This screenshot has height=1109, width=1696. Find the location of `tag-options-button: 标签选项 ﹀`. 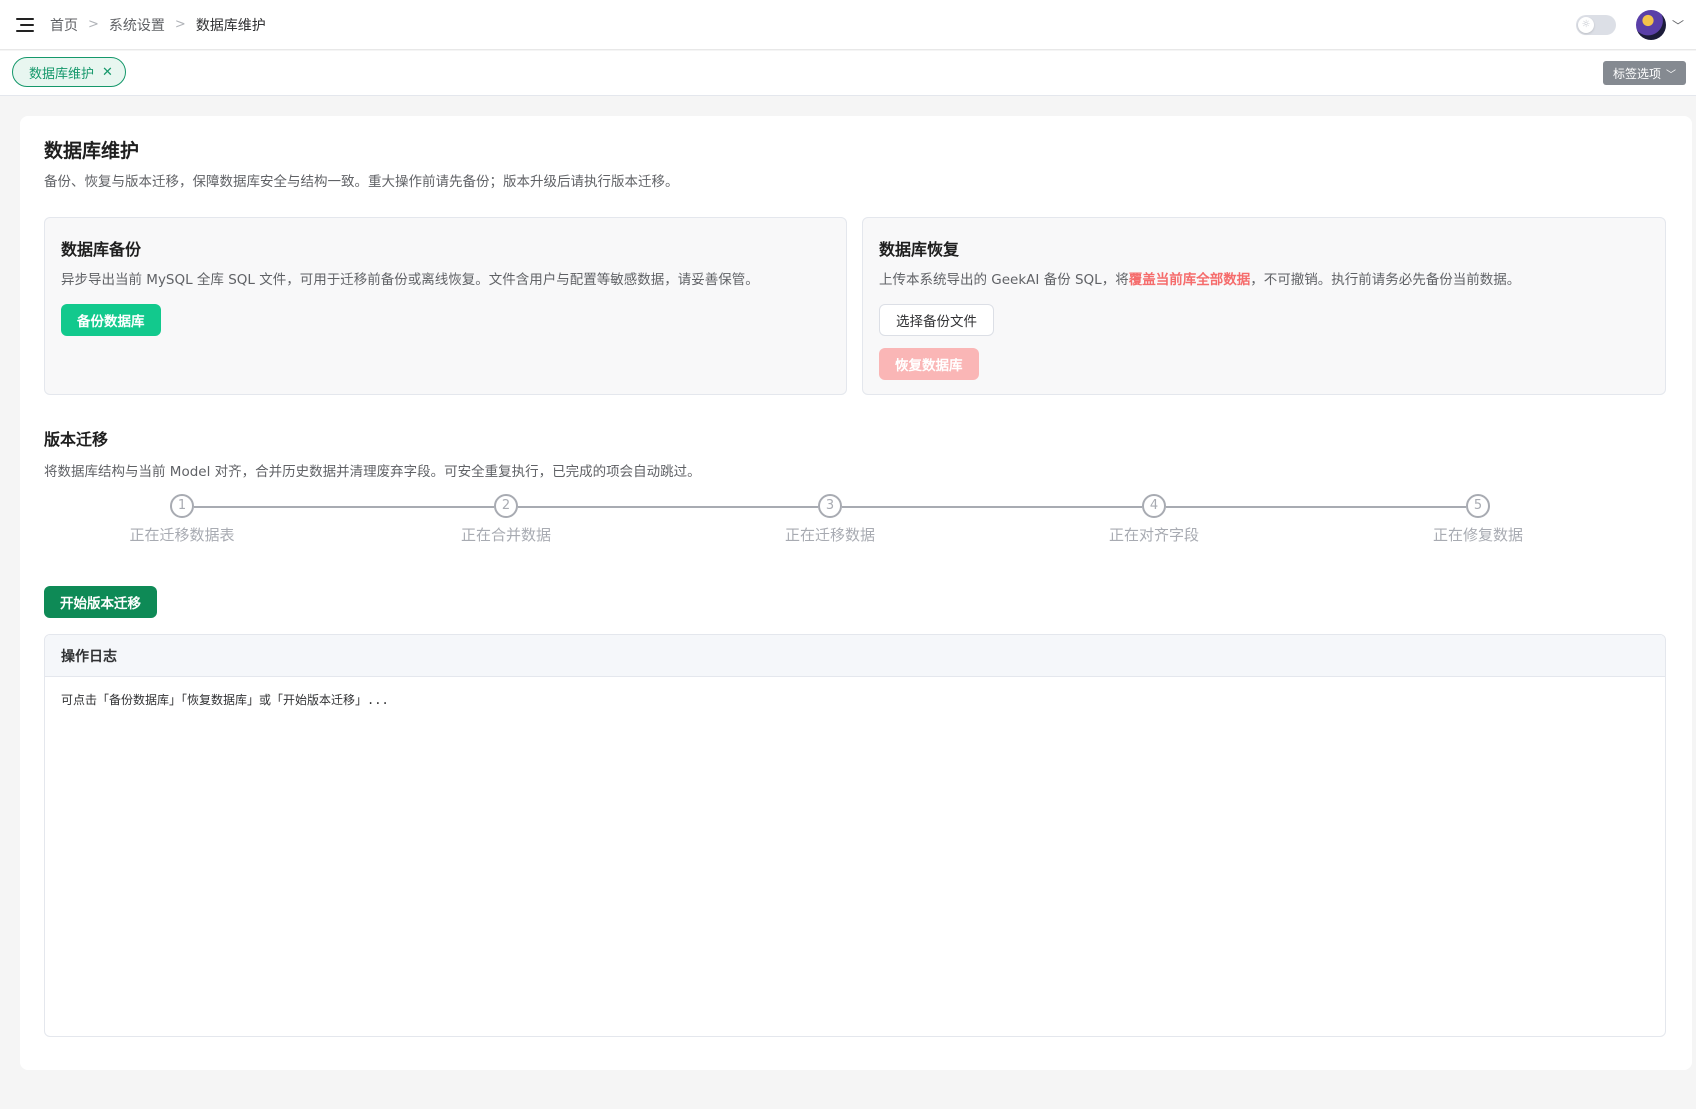

tag-options-button: 标签选项 ﹀ is located at coordinates (1644, 73).